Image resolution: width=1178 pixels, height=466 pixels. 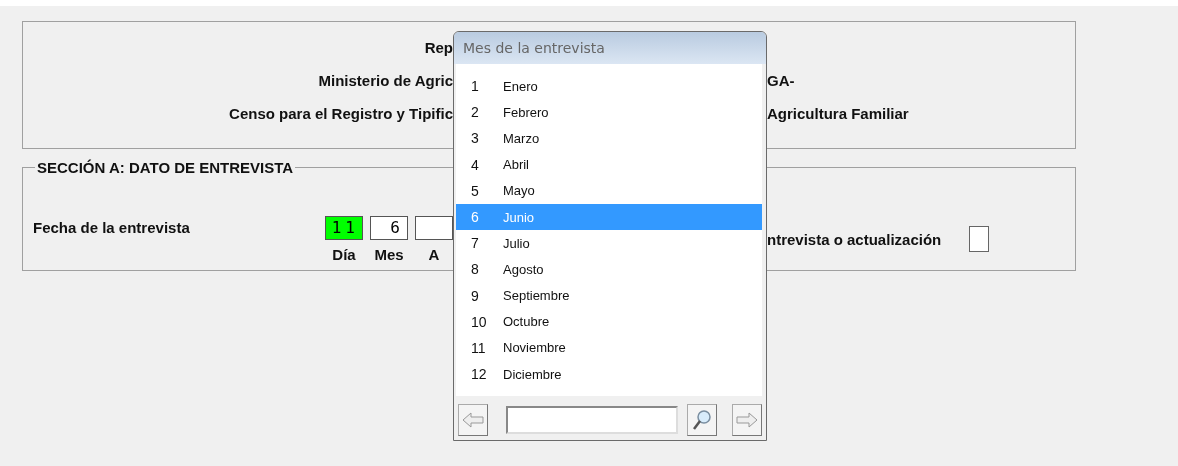 What do you see at coordinates (434, 254) in the screenshot?
I see `field-caption: A` at bounding box center [434, 254].